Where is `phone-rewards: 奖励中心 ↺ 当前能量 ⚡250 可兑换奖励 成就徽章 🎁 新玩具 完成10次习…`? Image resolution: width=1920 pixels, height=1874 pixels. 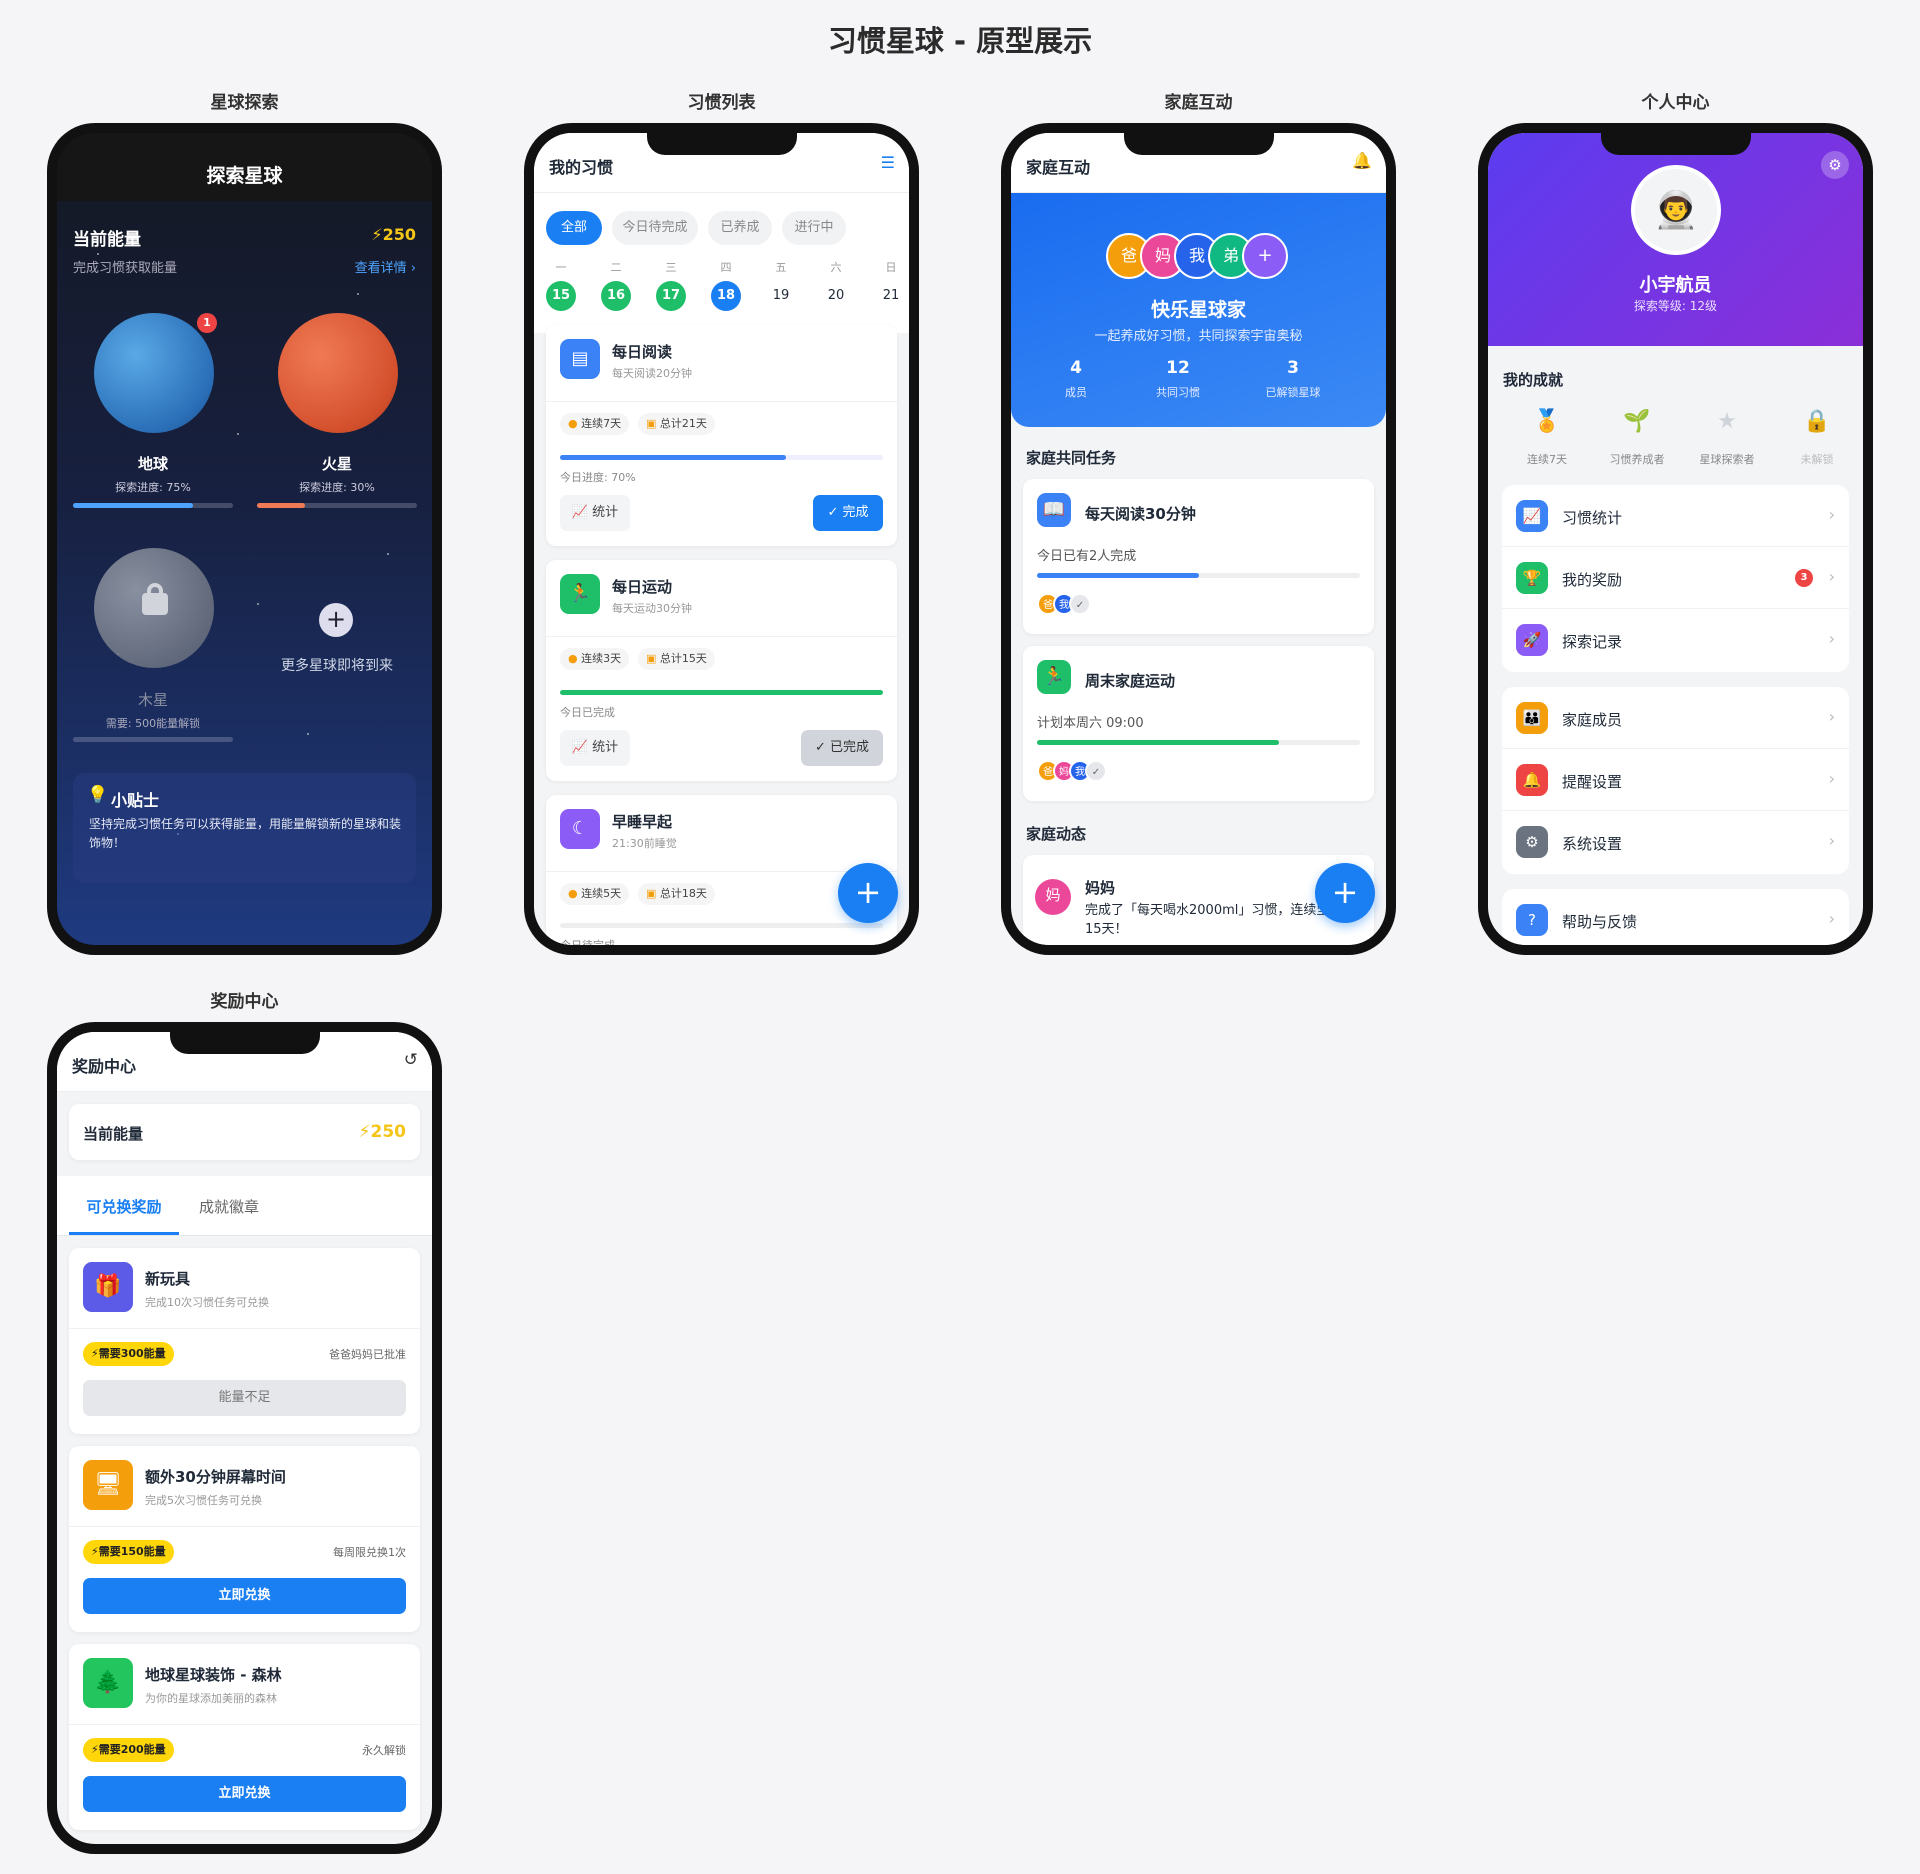
phone-rewards: 奖励中心 ↺ 当前能量 ⚡250 可兑换奖励 成就徽章 🎁 新玩具 完成10次习… is located at coordinates (244, 1438).